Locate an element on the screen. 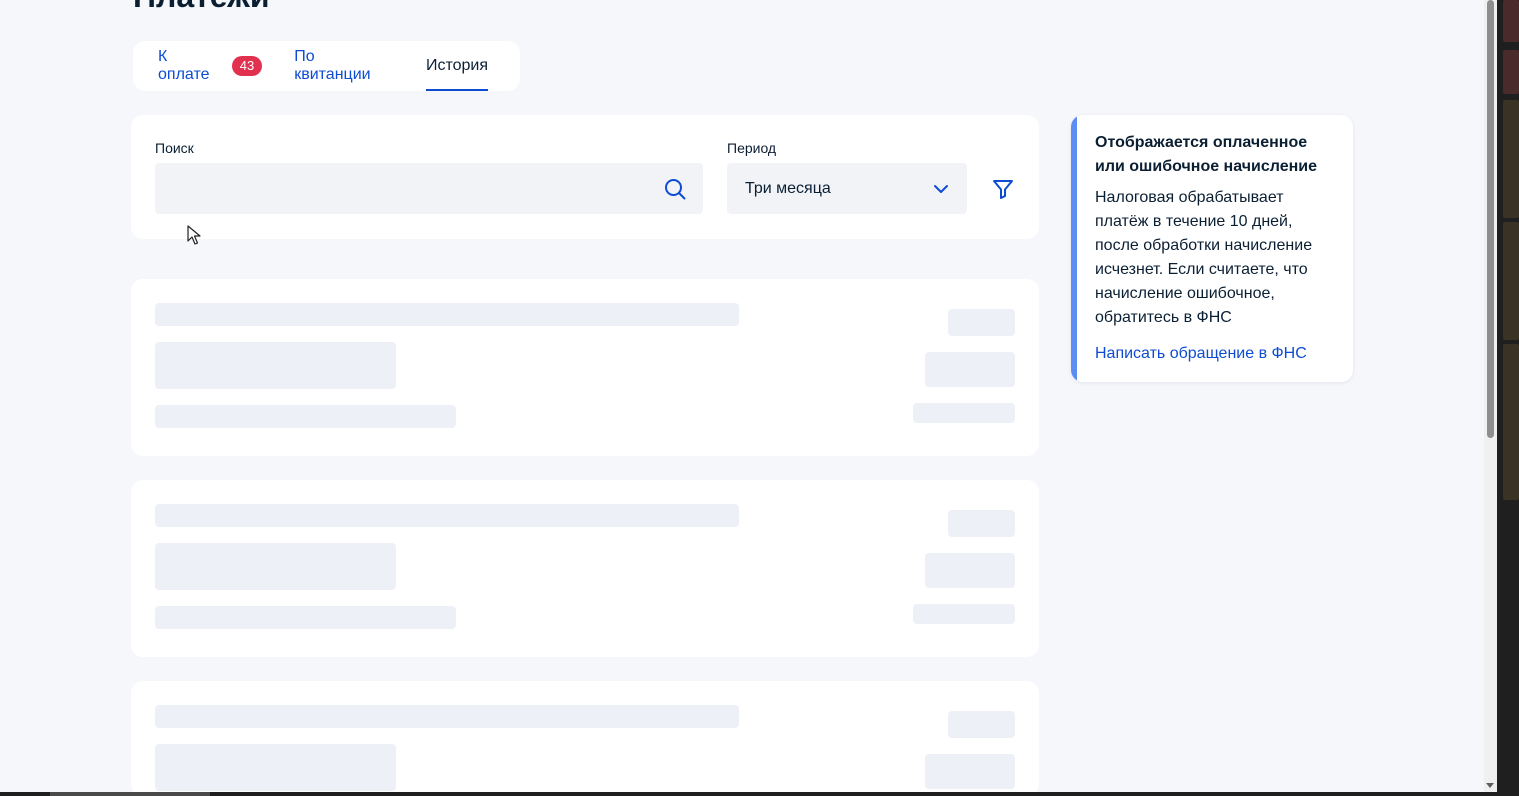 This screenshot has width=1519, height=796. count-badge: 43 is located at coordinates (247, 66).